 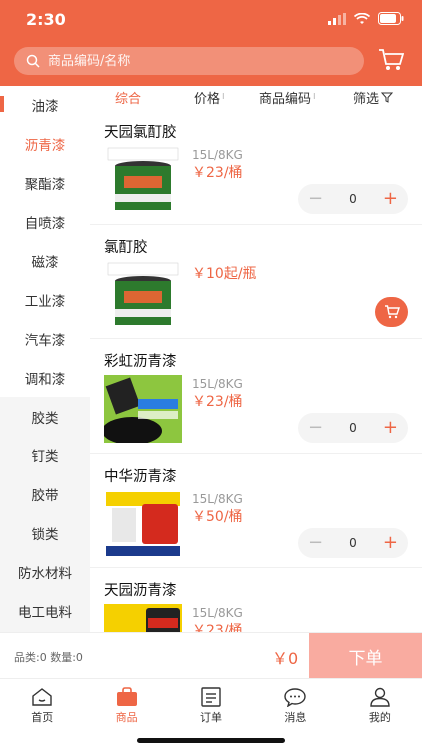 I want to click on tab-profile: 我的, so click(x=380, y=714).